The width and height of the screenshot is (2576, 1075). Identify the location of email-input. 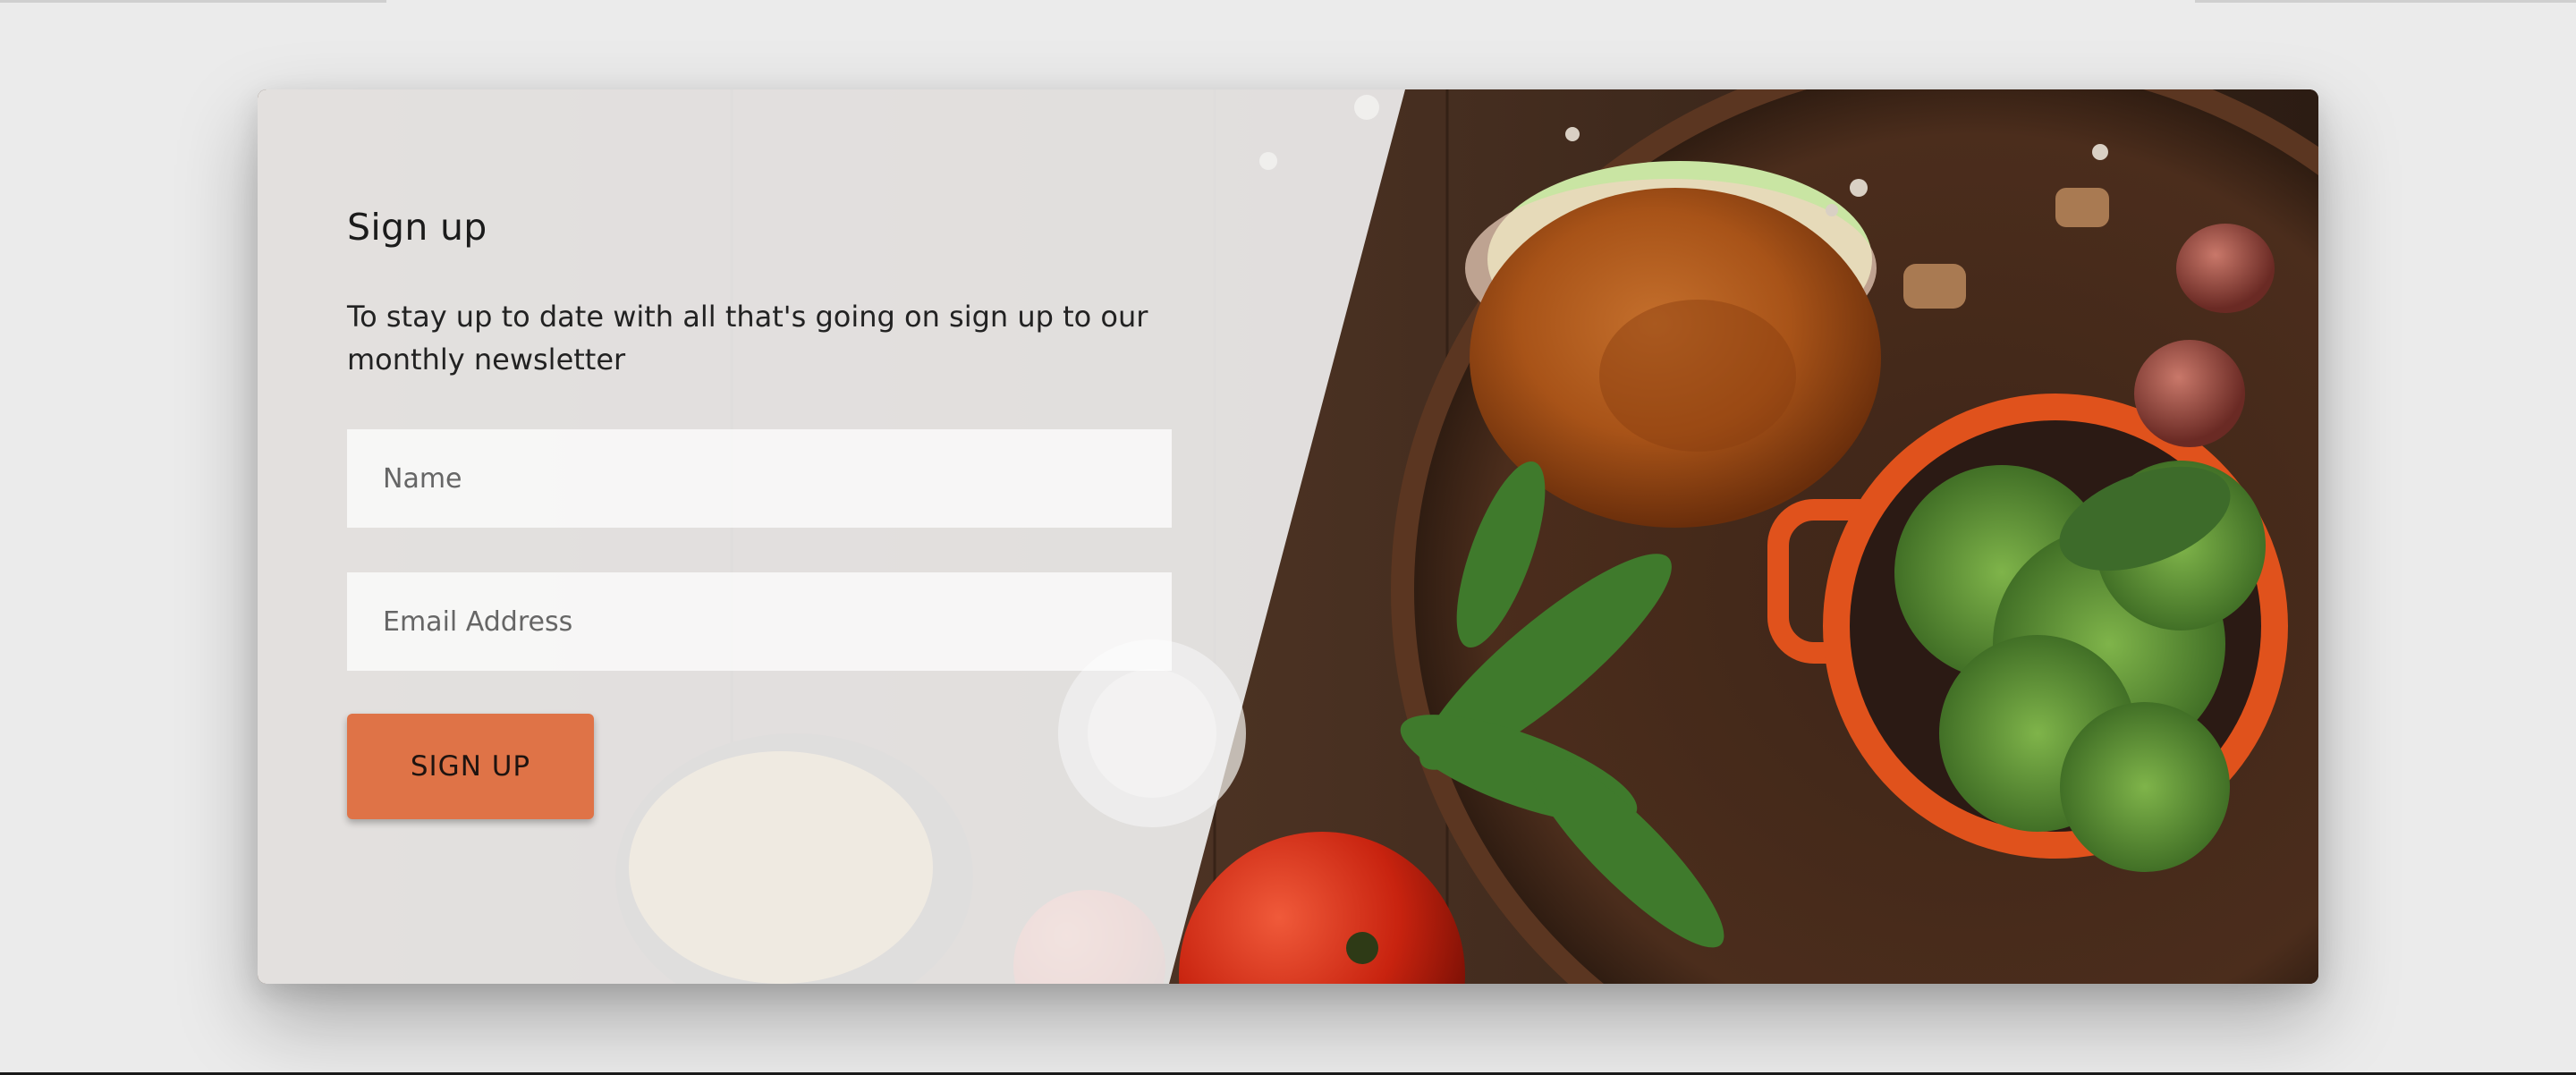
(759, 621).